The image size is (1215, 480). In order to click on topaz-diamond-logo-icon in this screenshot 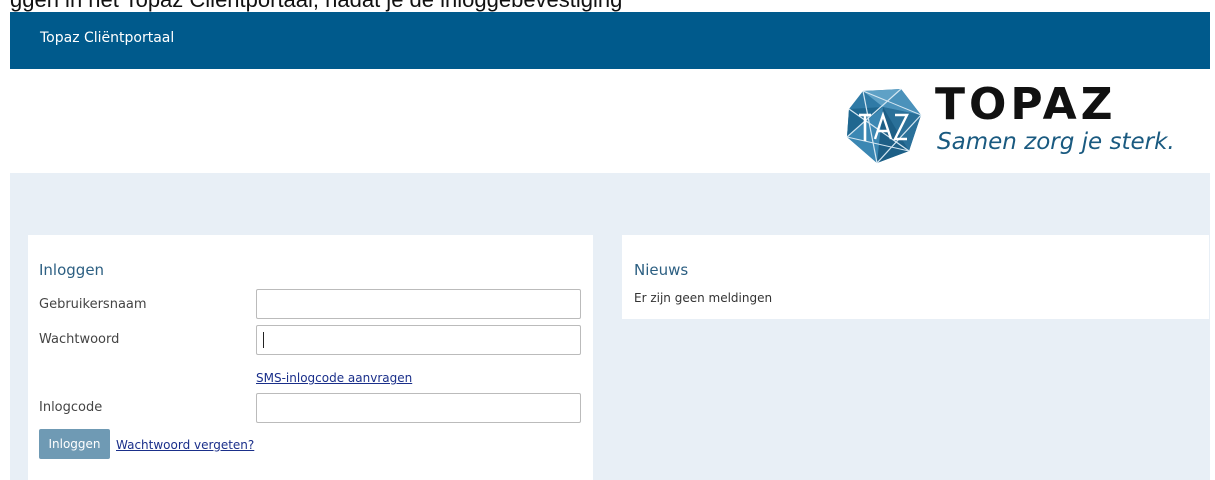, I will do `click(884, 126)`.